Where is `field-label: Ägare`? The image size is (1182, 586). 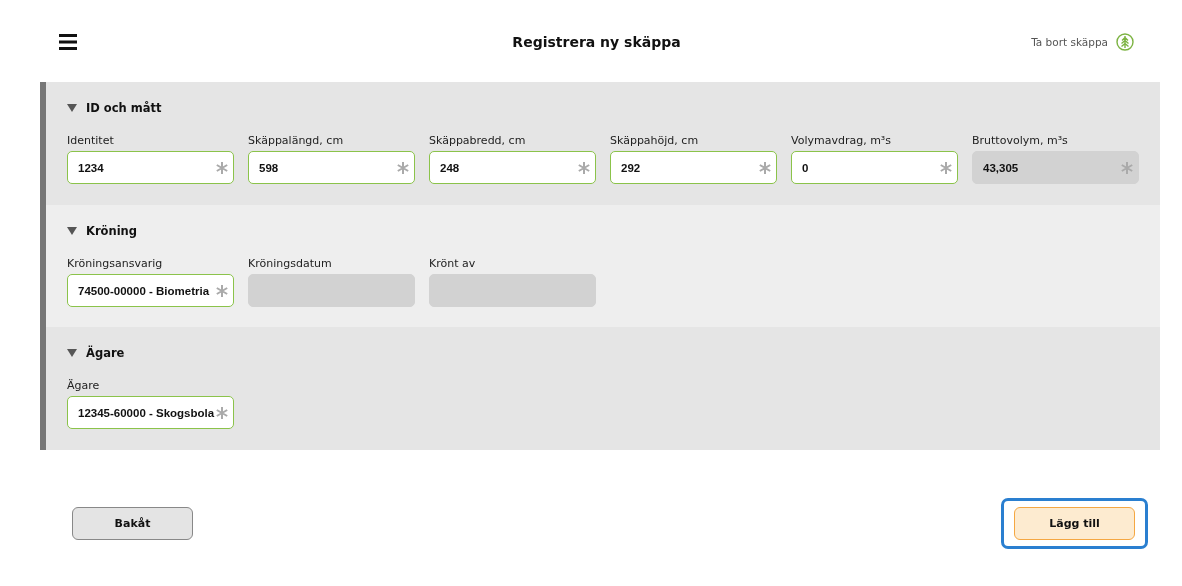
field-label: Ägare is located at coordinates (84, 385).